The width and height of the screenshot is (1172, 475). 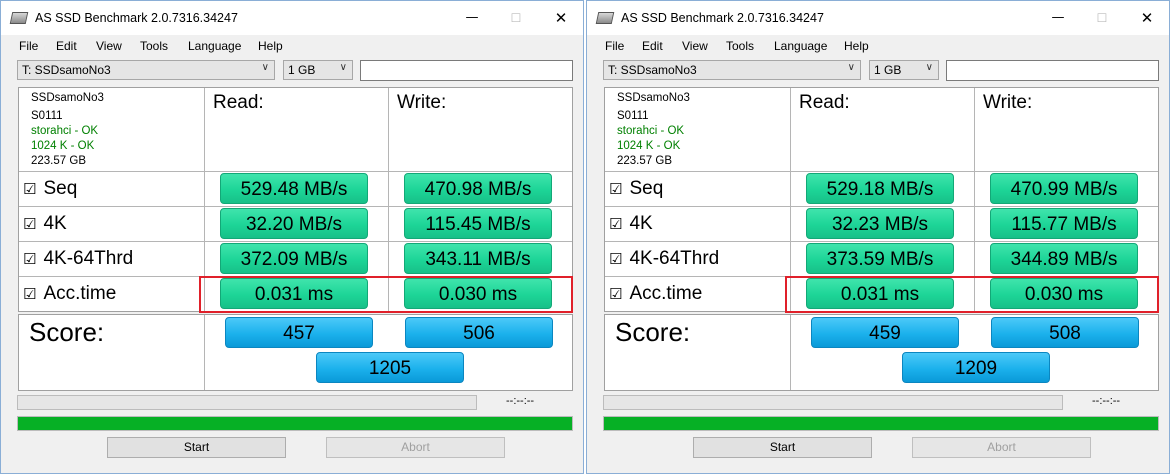 What do you see at coordinates (302, 70) in the screenshot?
I see `size-select-value: 1 GB` at bounding box center [302, 70].